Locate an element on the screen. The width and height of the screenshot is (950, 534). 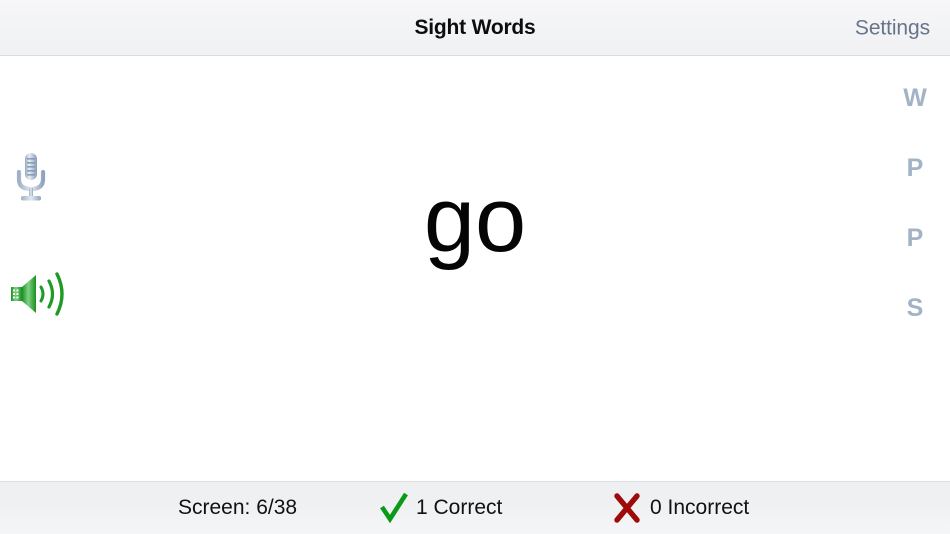
correct-counter-label: 1 Correct is located at coordinates (459, 507).